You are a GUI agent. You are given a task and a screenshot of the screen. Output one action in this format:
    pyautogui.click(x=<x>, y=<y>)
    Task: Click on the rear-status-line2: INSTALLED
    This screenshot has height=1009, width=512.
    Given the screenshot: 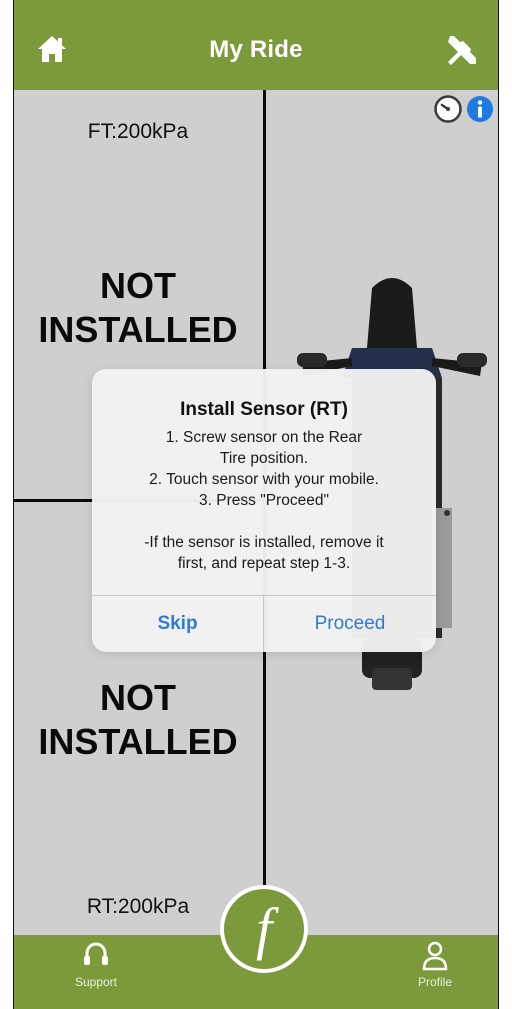 What is the action you would take?
    pyautogui.click(x=138, y=741)
    